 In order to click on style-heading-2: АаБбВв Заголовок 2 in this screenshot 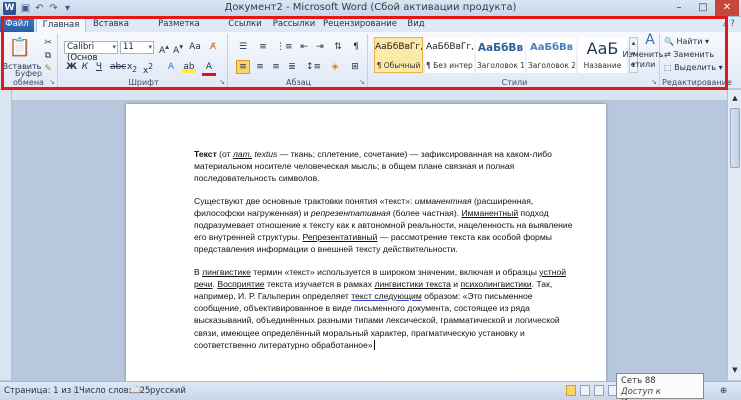, I will do `click(551, 55)`.